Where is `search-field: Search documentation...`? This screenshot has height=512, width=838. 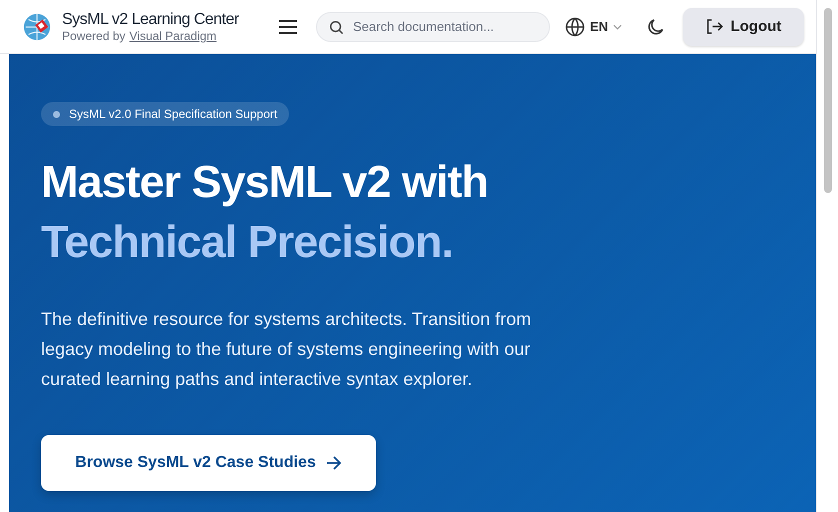
search-field: Search documentation... is located at coordinates (433, 27).